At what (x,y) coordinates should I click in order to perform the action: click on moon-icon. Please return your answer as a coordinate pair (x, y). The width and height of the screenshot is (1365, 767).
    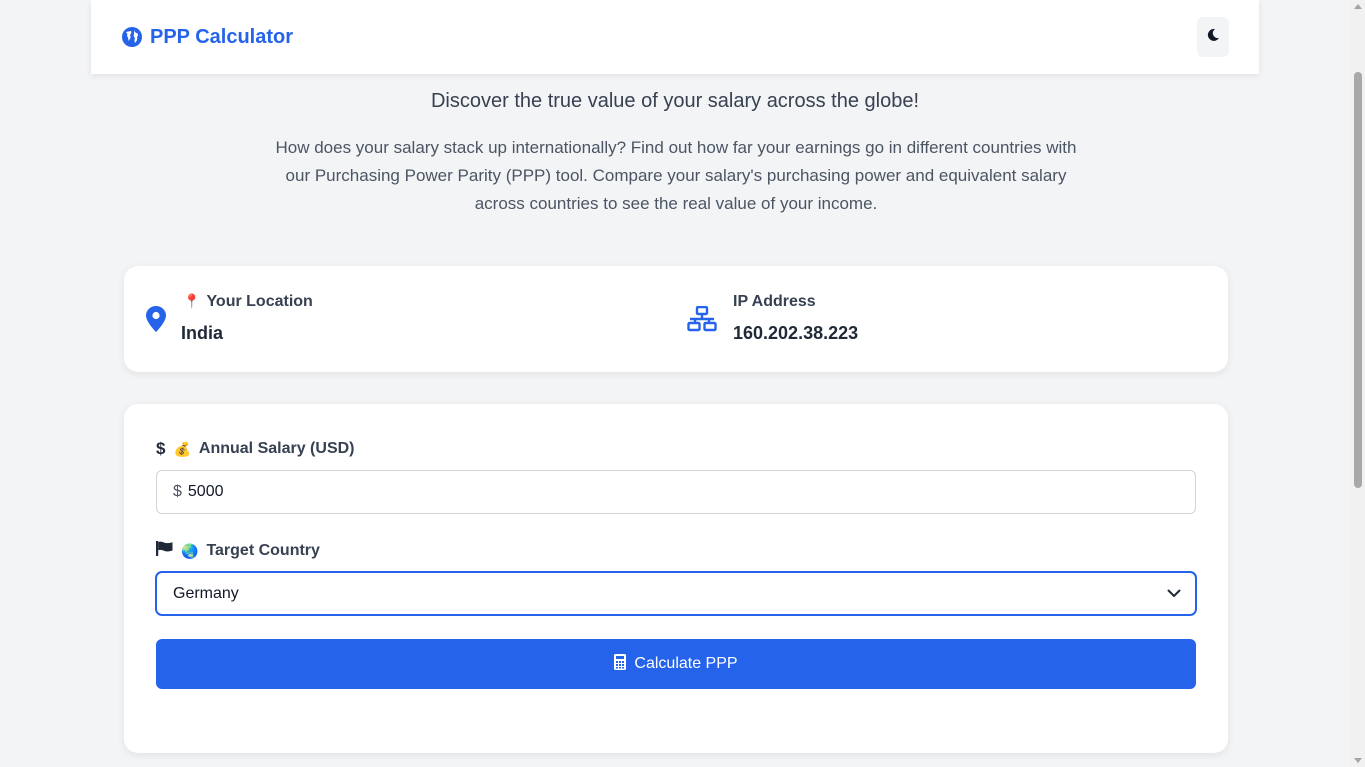
    Looking at the image, I should click on (1213, 37).